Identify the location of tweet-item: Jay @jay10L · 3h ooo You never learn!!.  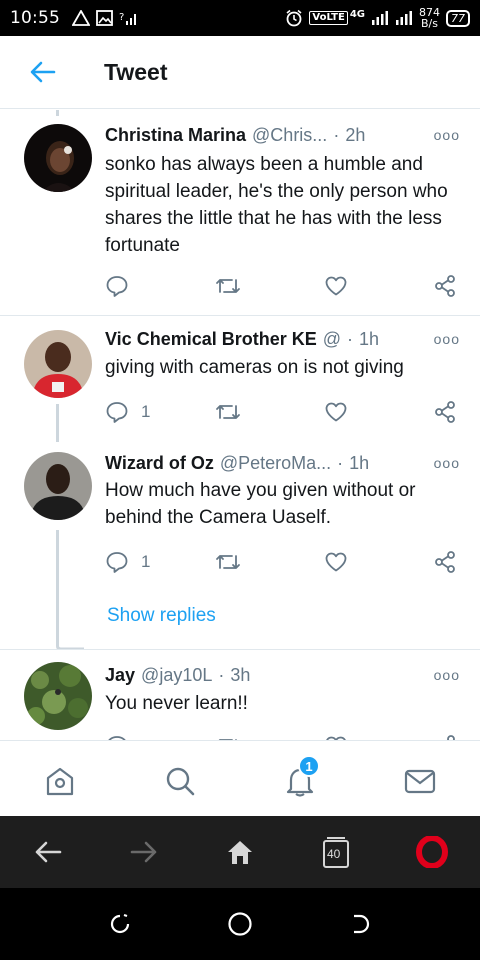
(240, 695).